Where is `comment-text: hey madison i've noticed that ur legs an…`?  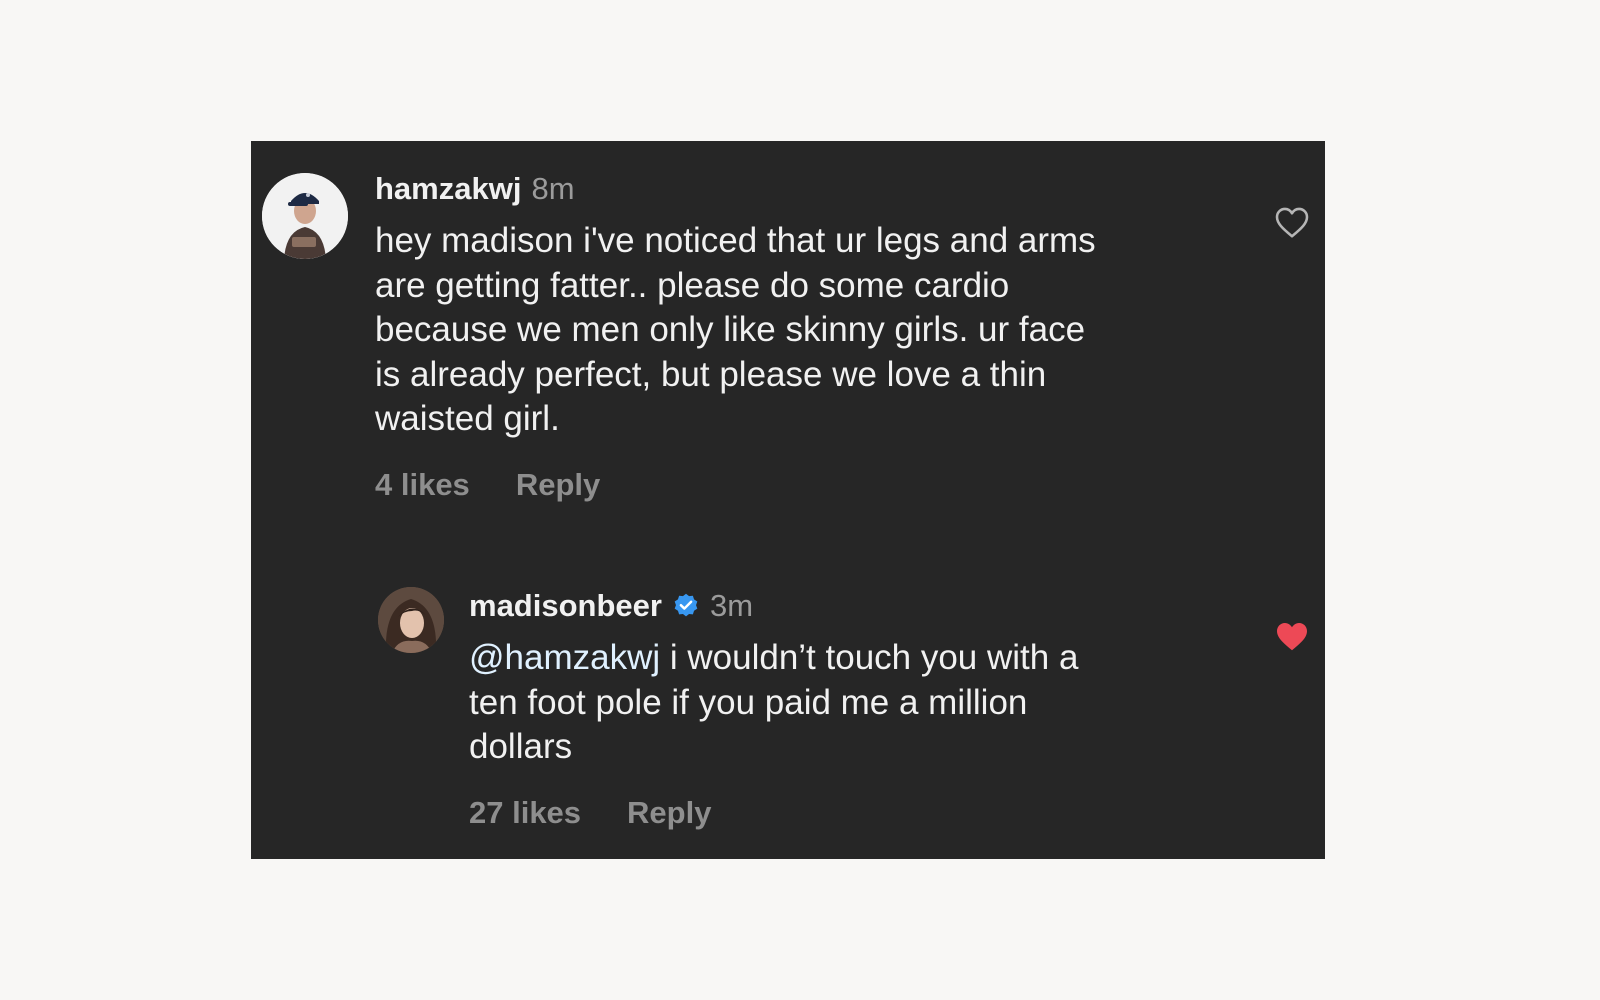 comment-text: hey madison i've noticed that ur legs an… is located at coordinates (800, 330).